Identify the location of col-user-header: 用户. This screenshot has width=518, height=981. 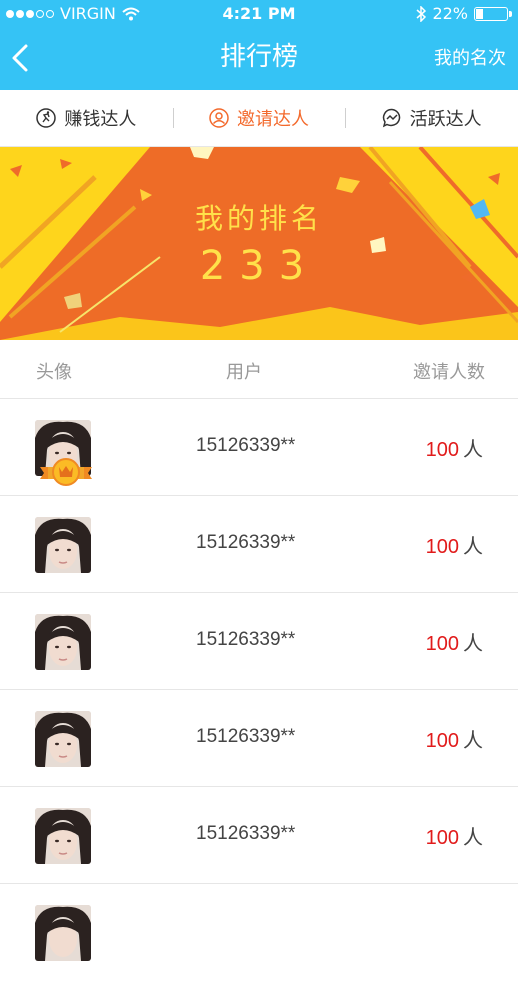
(244, 372).